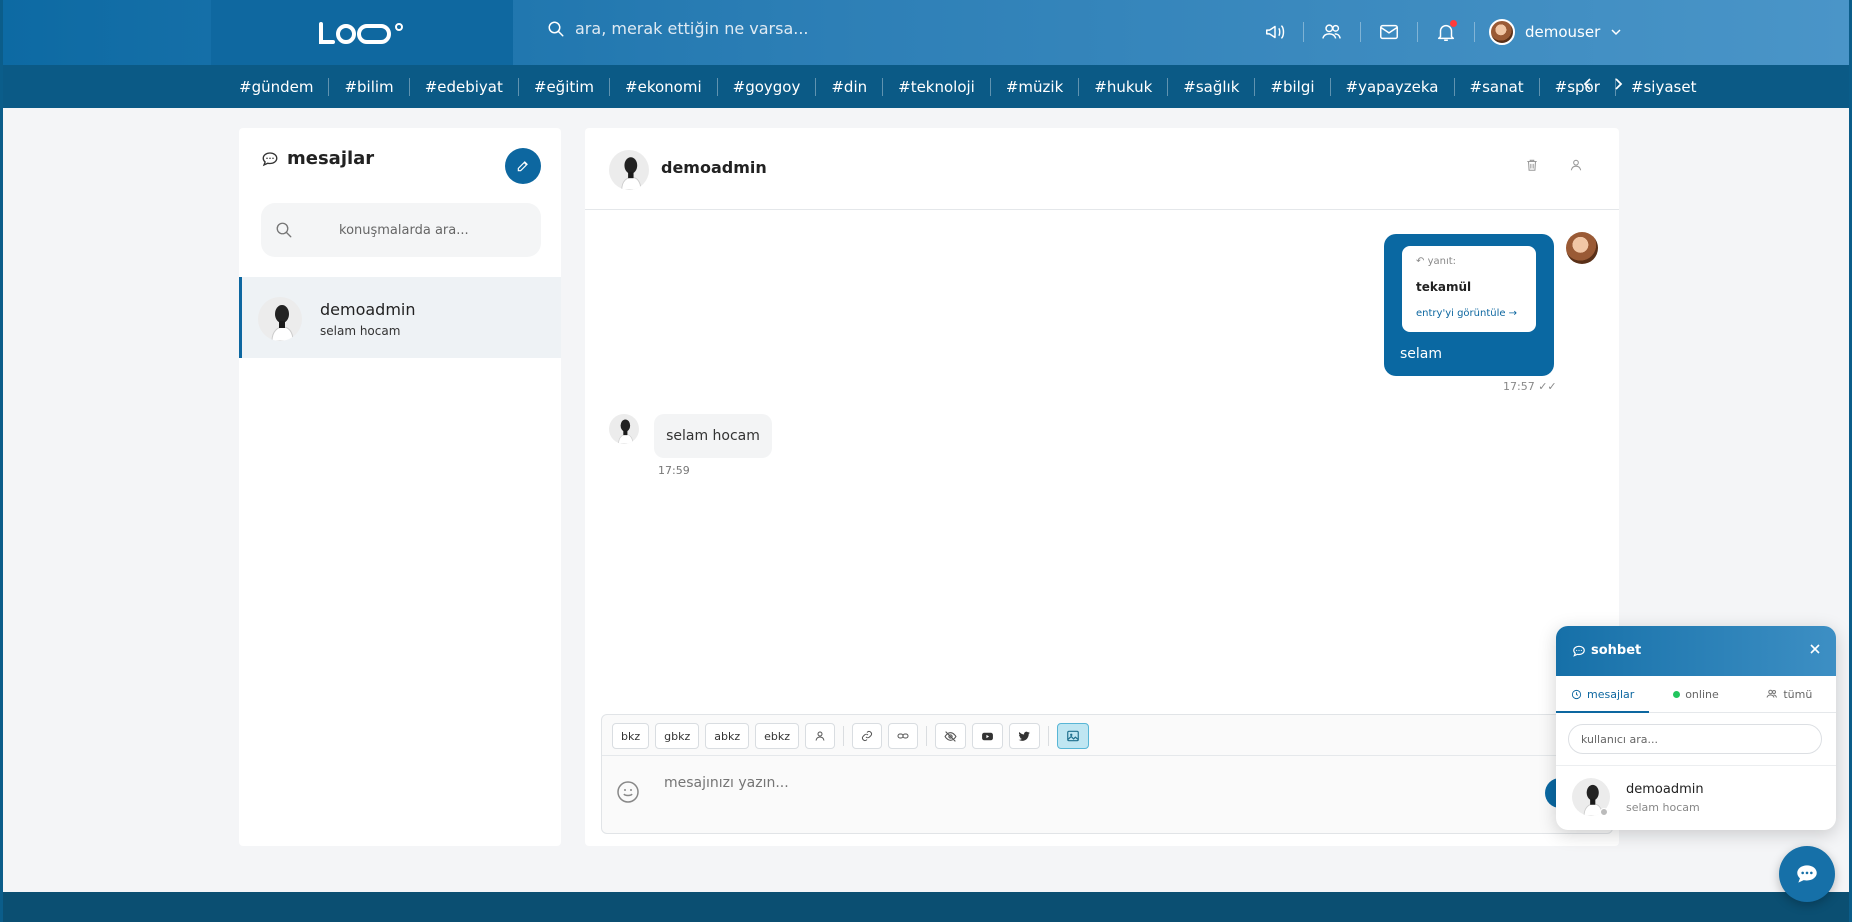 The image size is (1852, 922). Describe the element at coordinates (1677, 694) in the screenshot. I see `online-dot` at that location.